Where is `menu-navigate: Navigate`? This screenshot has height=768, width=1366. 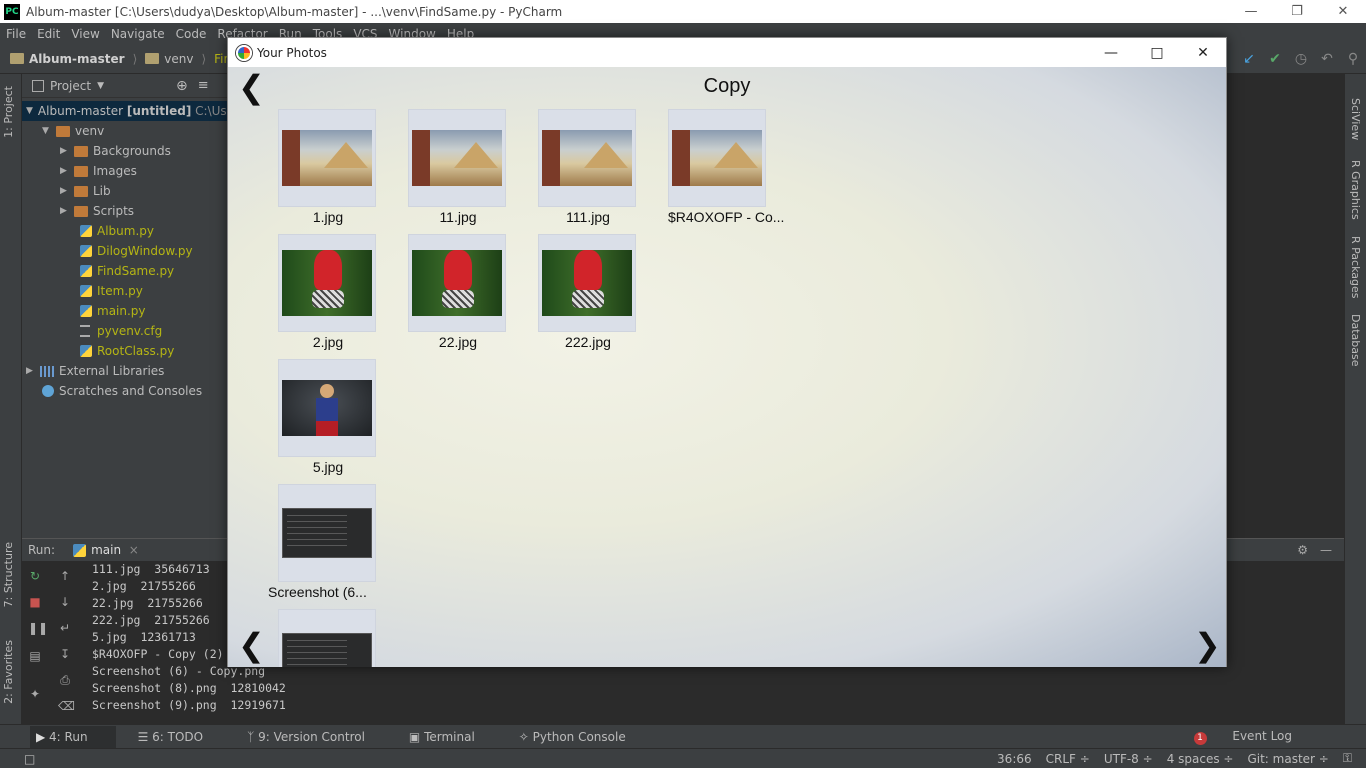 menu-navigate: Navigate is located at coordinates (138, 34).